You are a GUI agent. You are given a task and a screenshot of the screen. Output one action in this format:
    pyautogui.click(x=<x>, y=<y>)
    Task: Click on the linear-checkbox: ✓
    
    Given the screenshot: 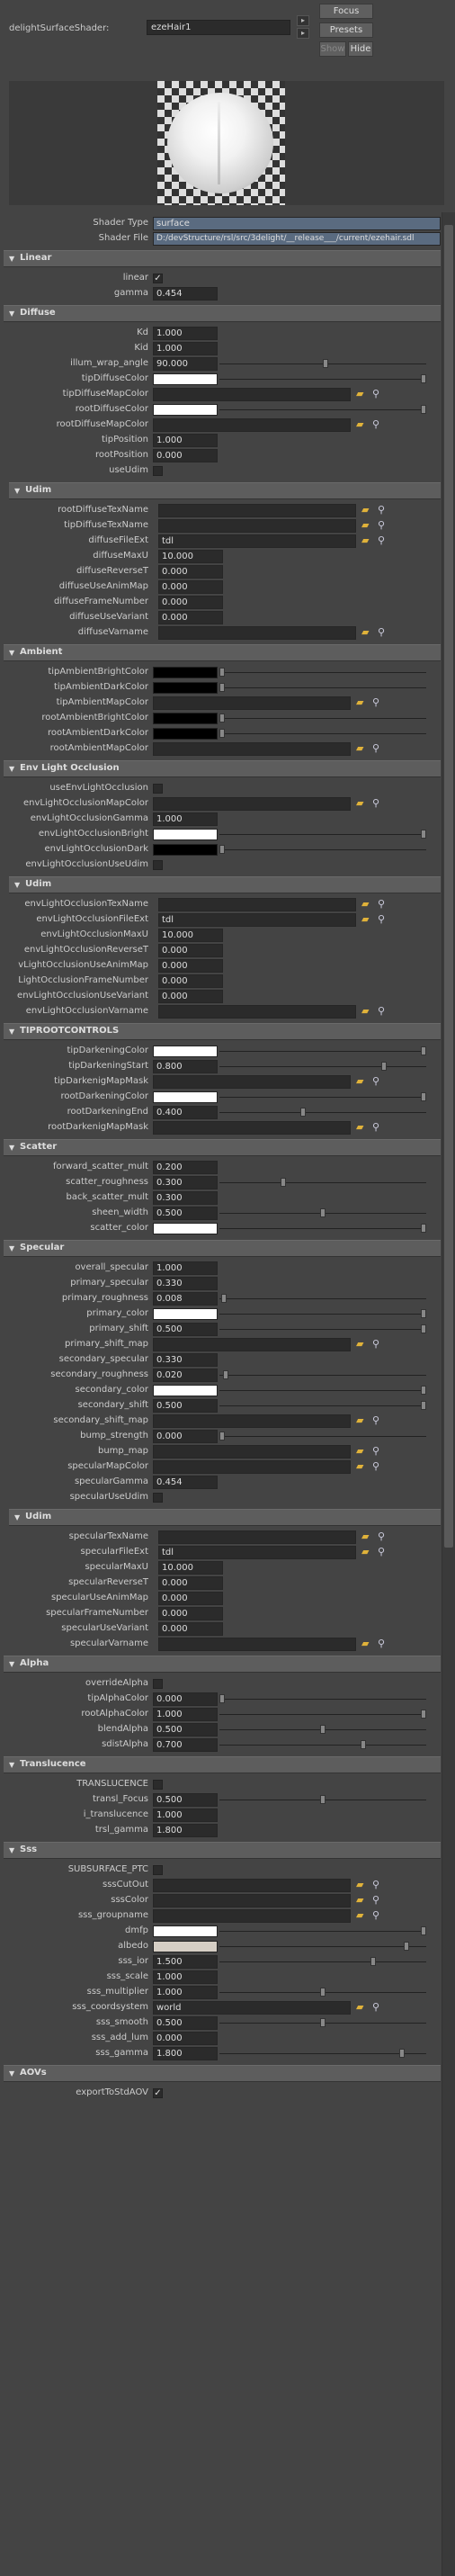 What is the action you would take?
    pyautogui.click(x=158, y=279)
    